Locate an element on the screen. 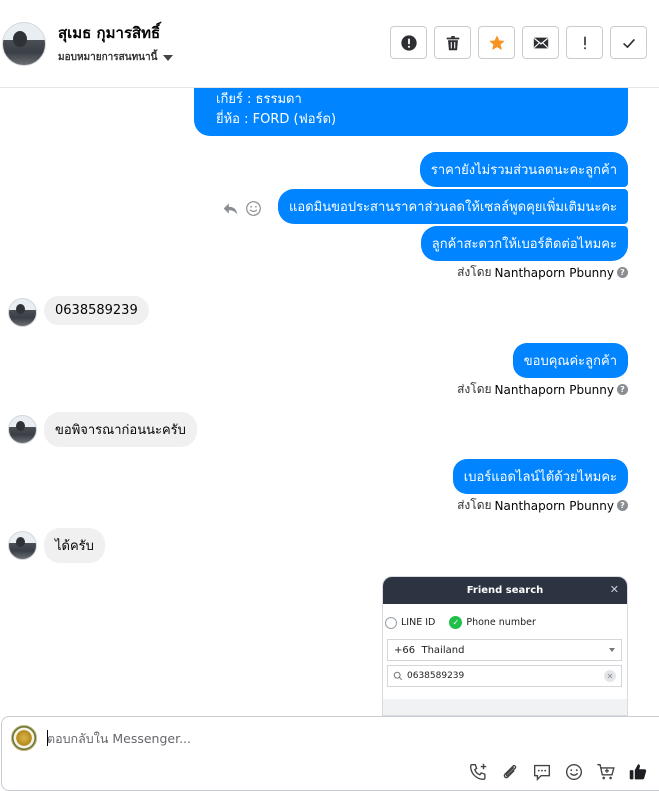 This screenshot has height=791, width=659. follow-up-button is located at coordinates (584, 42).